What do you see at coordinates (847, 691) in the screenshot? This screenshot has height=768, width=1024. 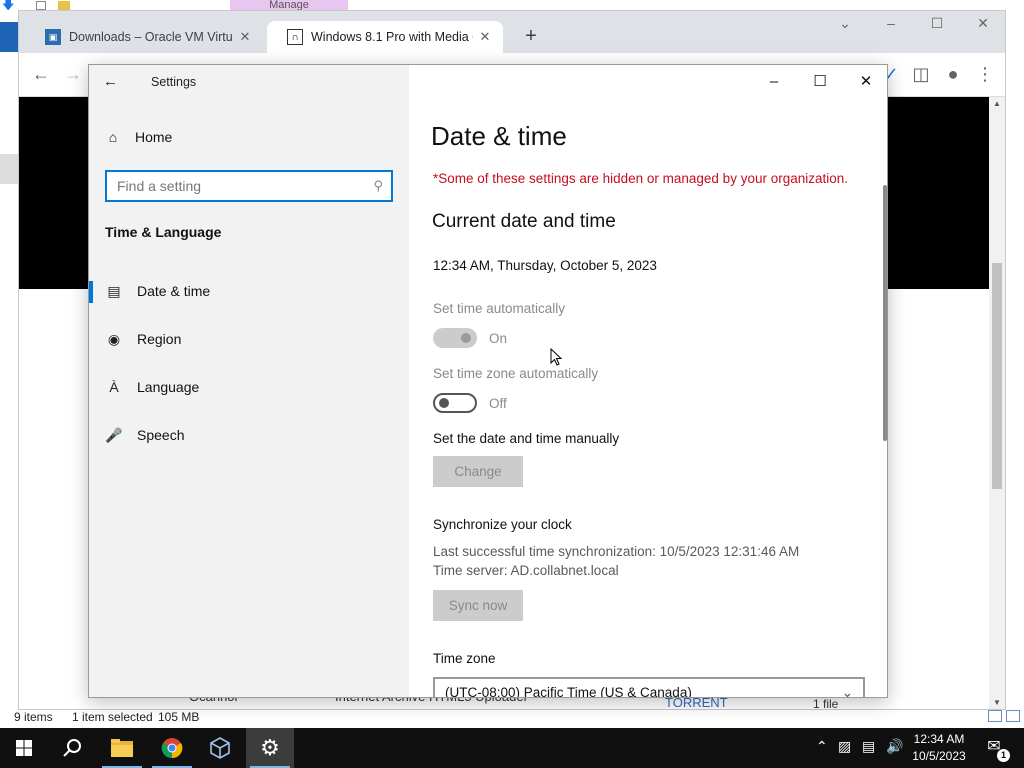 I see `chevron-down-icon: ⌄` at bounding box center [847, 691].